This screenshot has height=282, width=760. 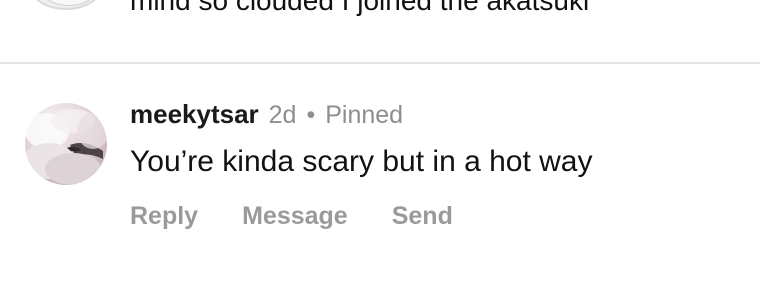 I want to click on avatar, so click(x=66, y=144).